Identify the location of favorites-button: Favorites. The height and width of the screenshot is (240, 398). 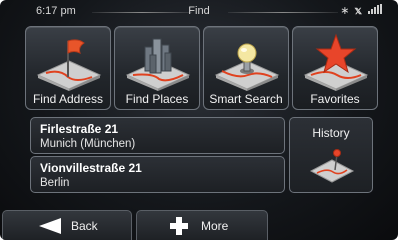
(335, 68).